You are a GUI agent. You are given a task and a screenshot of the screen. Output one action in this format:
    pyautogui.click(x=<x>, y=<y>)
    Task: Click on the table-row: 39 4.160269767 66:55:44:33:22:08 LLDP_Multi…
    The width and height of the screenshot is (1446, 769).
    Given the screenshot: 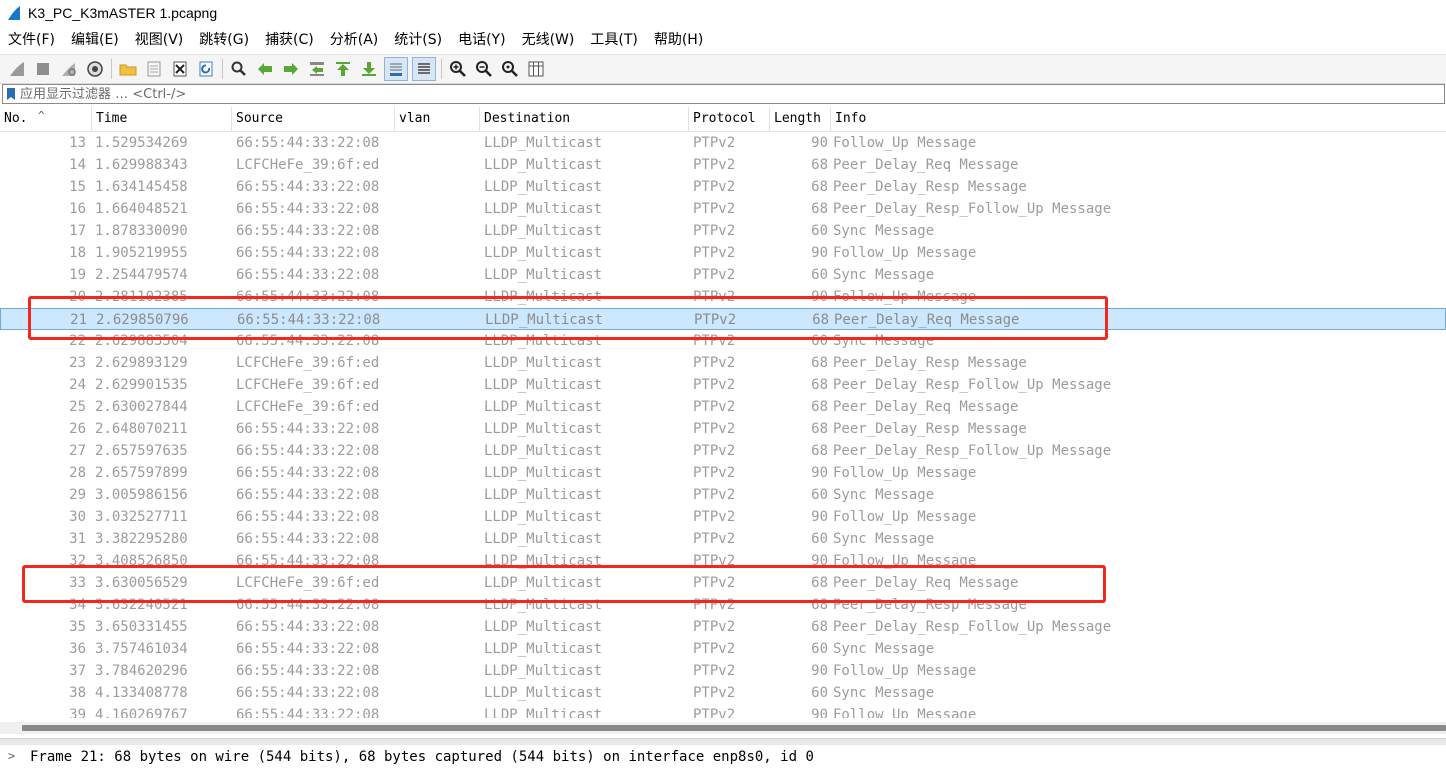 What is the action you would take?
    pyautogui.click(x=723, y=711)
    